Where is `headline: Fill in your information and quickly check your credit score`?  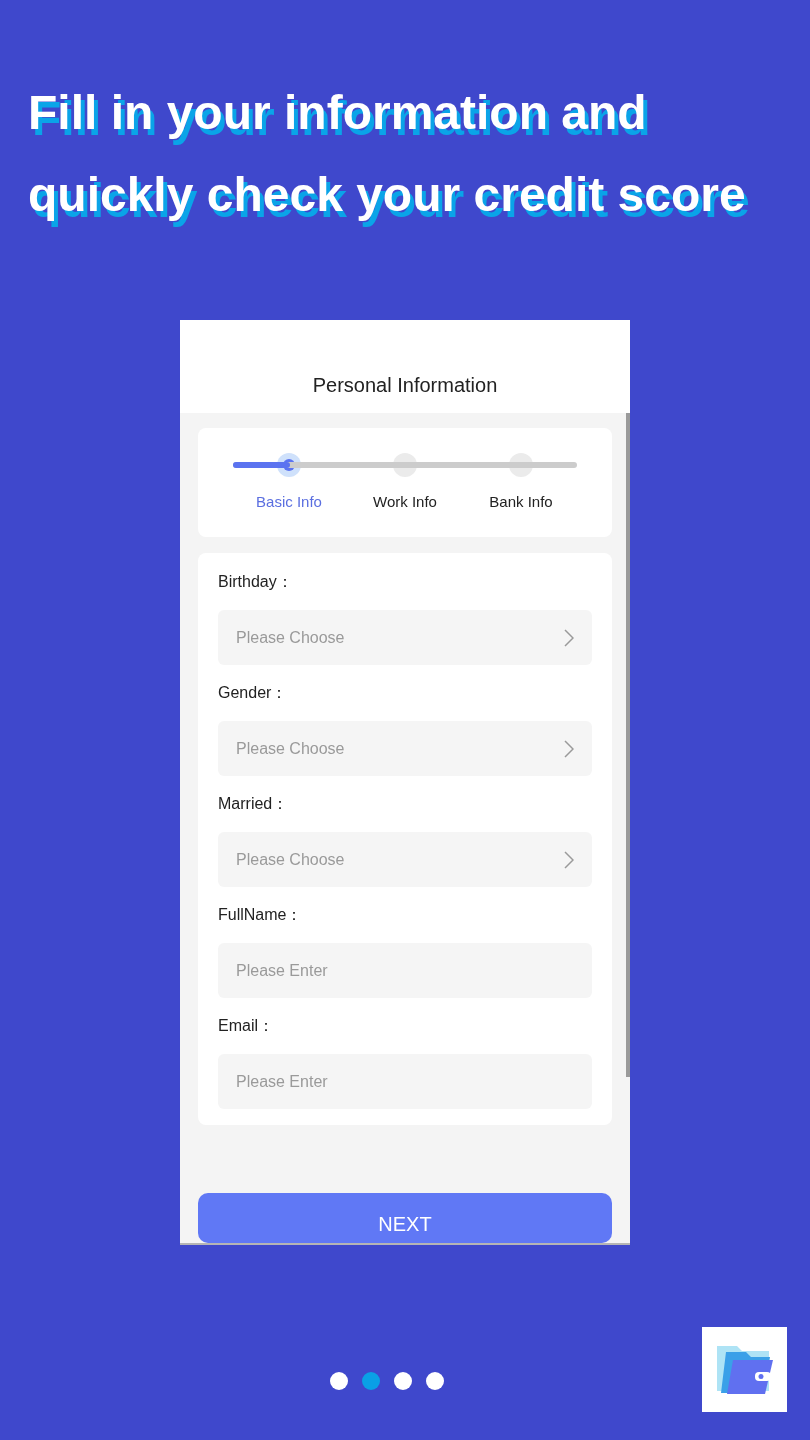 headline: Fill in your information and quickly check your credit score is located at coordinates (387, 154).